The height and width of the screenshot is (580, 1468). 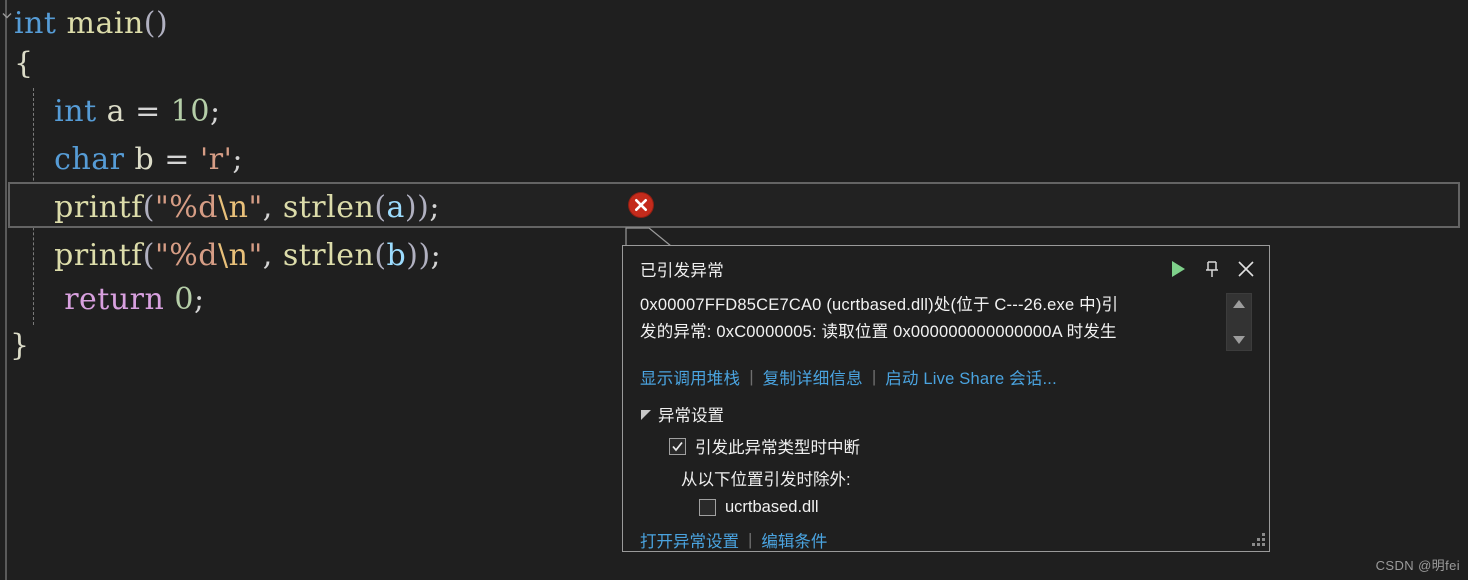 I want to click on close-icon, so click(x=1246, y=269).